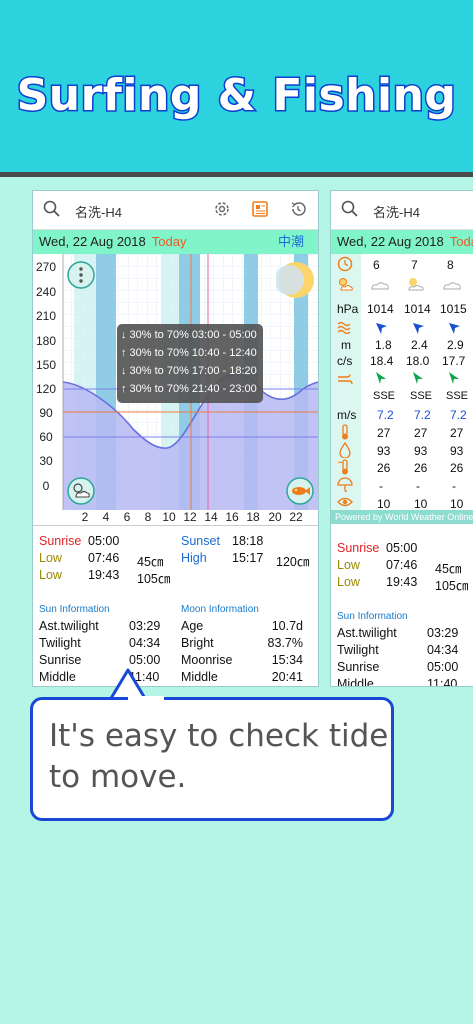 This screenshot has width=473, height=1024. What do you see at coordinates (453, 309) in the screenshot?
I see `pressure-value: 1015` at bounding box center [453, 309].